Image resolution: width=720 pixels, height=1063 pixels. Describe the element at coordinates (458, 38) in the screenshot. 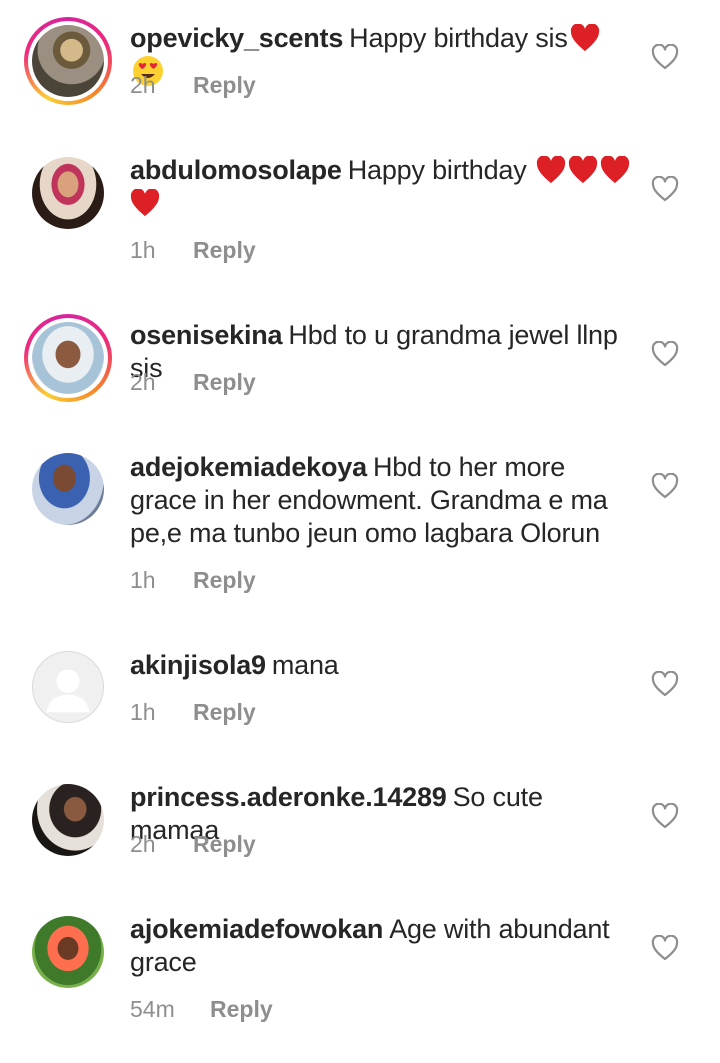

I see `comment-body: Happy birthday sis` at that location.